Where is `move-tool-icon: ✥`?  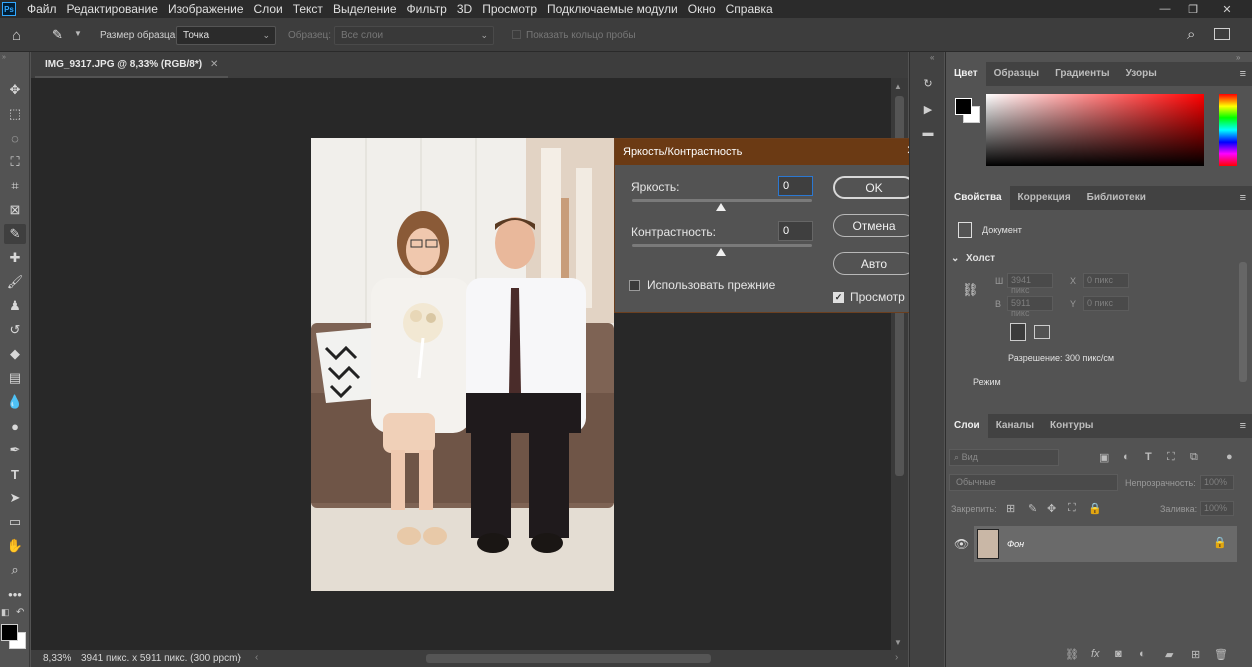
move-tool-icon: ✥ is located at coordinates (15, 90).